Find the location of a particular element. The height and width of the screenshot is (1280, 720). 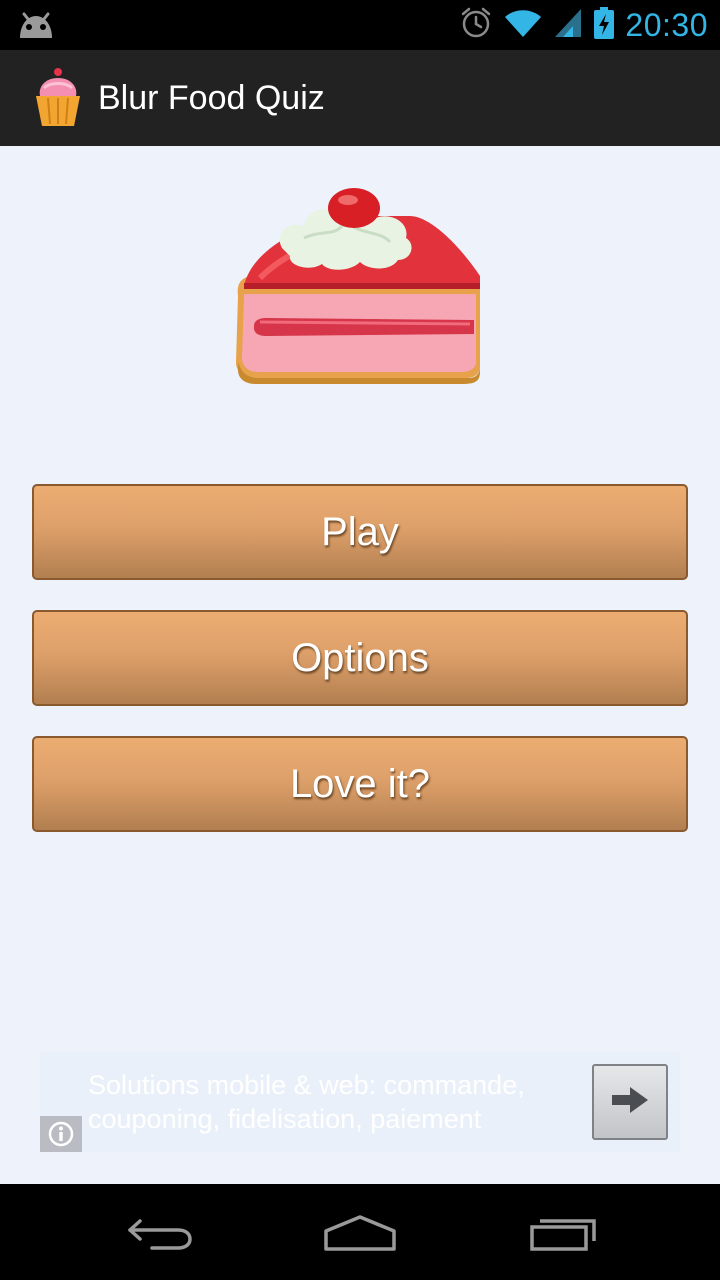

action-bar: Blur Food Quiz is located at coordinates (360, 98).